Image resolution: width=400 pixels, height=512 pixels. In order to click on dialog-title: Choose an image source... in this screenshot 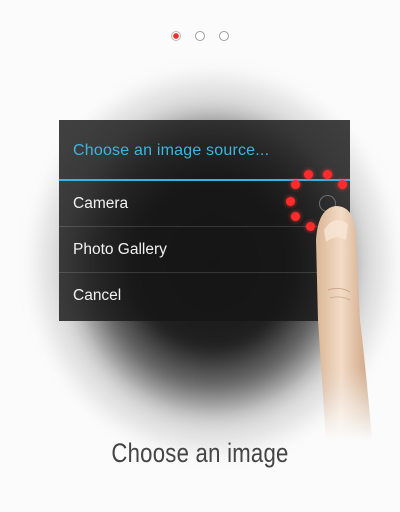, I will do `click(171, 150)`.